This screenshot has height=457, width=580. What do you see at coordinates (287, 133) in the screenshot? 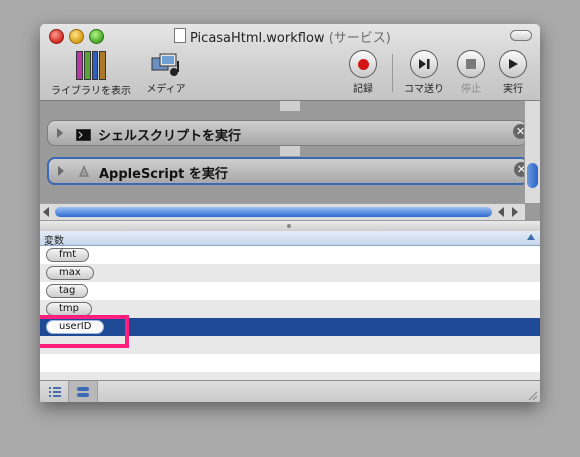
I see `action-shell-script: シェルスクリプトを実行 ✕` at bounding box center [287, 133].